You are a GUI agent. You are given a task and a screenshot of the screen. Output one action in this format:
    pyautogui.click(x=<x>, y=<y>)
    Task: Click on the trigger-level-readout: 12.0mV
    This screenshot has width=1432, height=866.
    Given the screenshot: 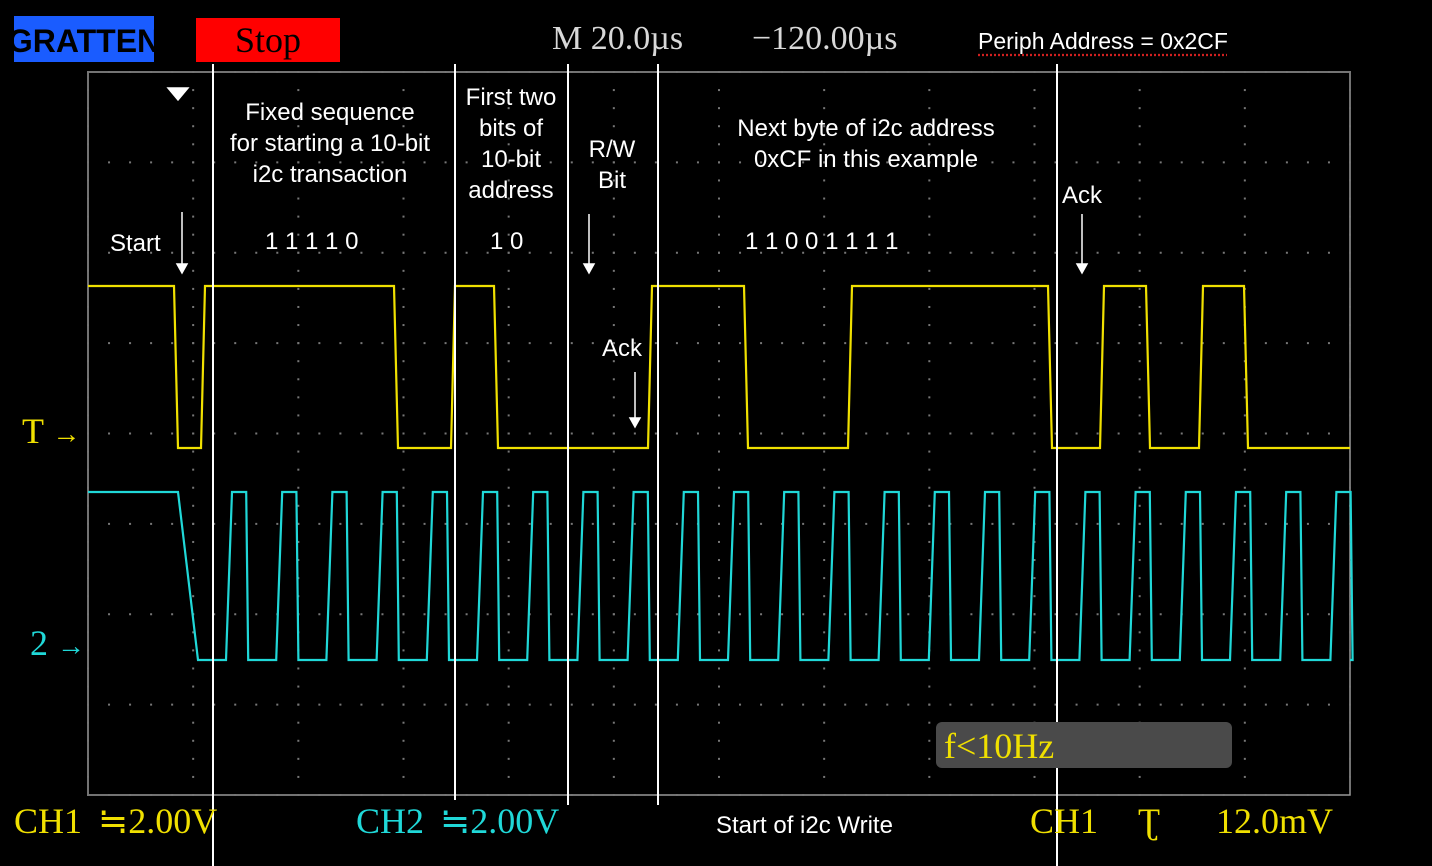 What is the action you would take?
    pyautogui.click(x=1274, y=821)
    